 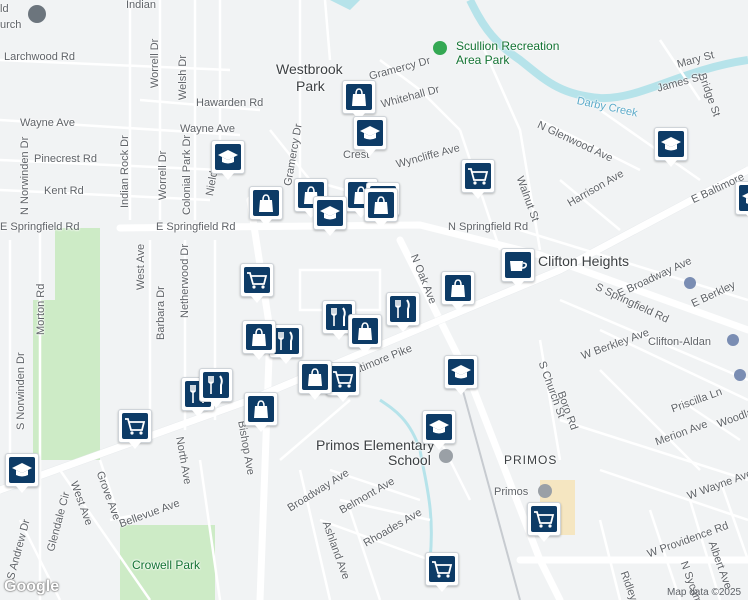 What do you see at coordinates (511, 492) in the screenshot?
I see `primos-station-label: Primos` at bounding box center [511, 492].